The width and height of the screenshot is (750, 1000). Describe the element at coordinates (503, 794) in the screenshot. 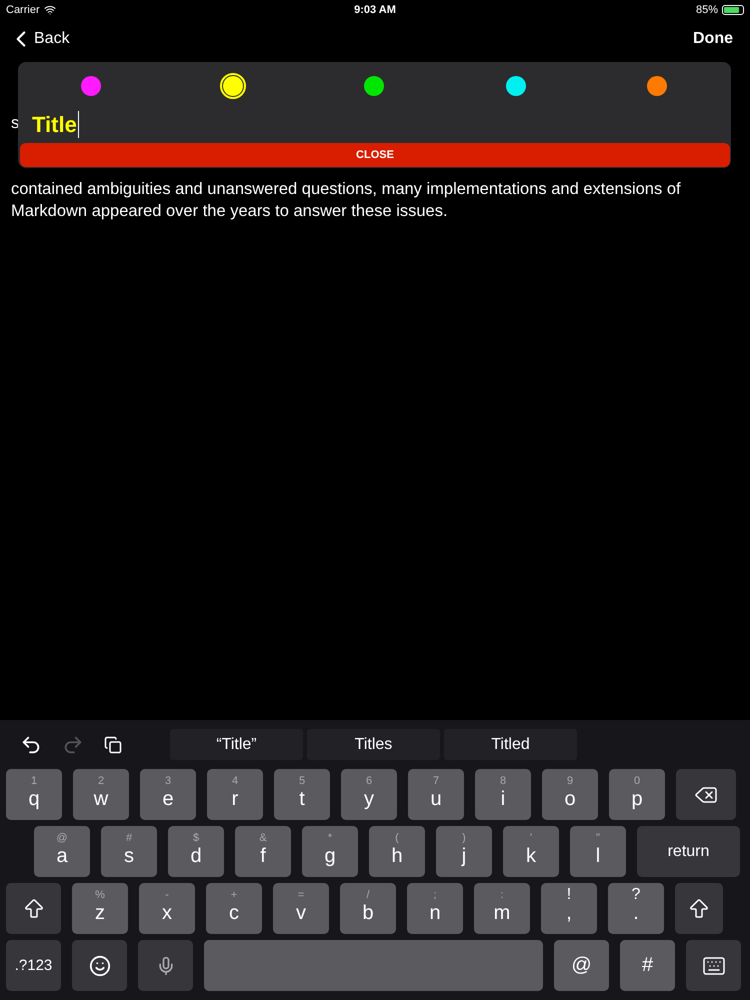

I see `keyboard-key: 8 i` at that location.